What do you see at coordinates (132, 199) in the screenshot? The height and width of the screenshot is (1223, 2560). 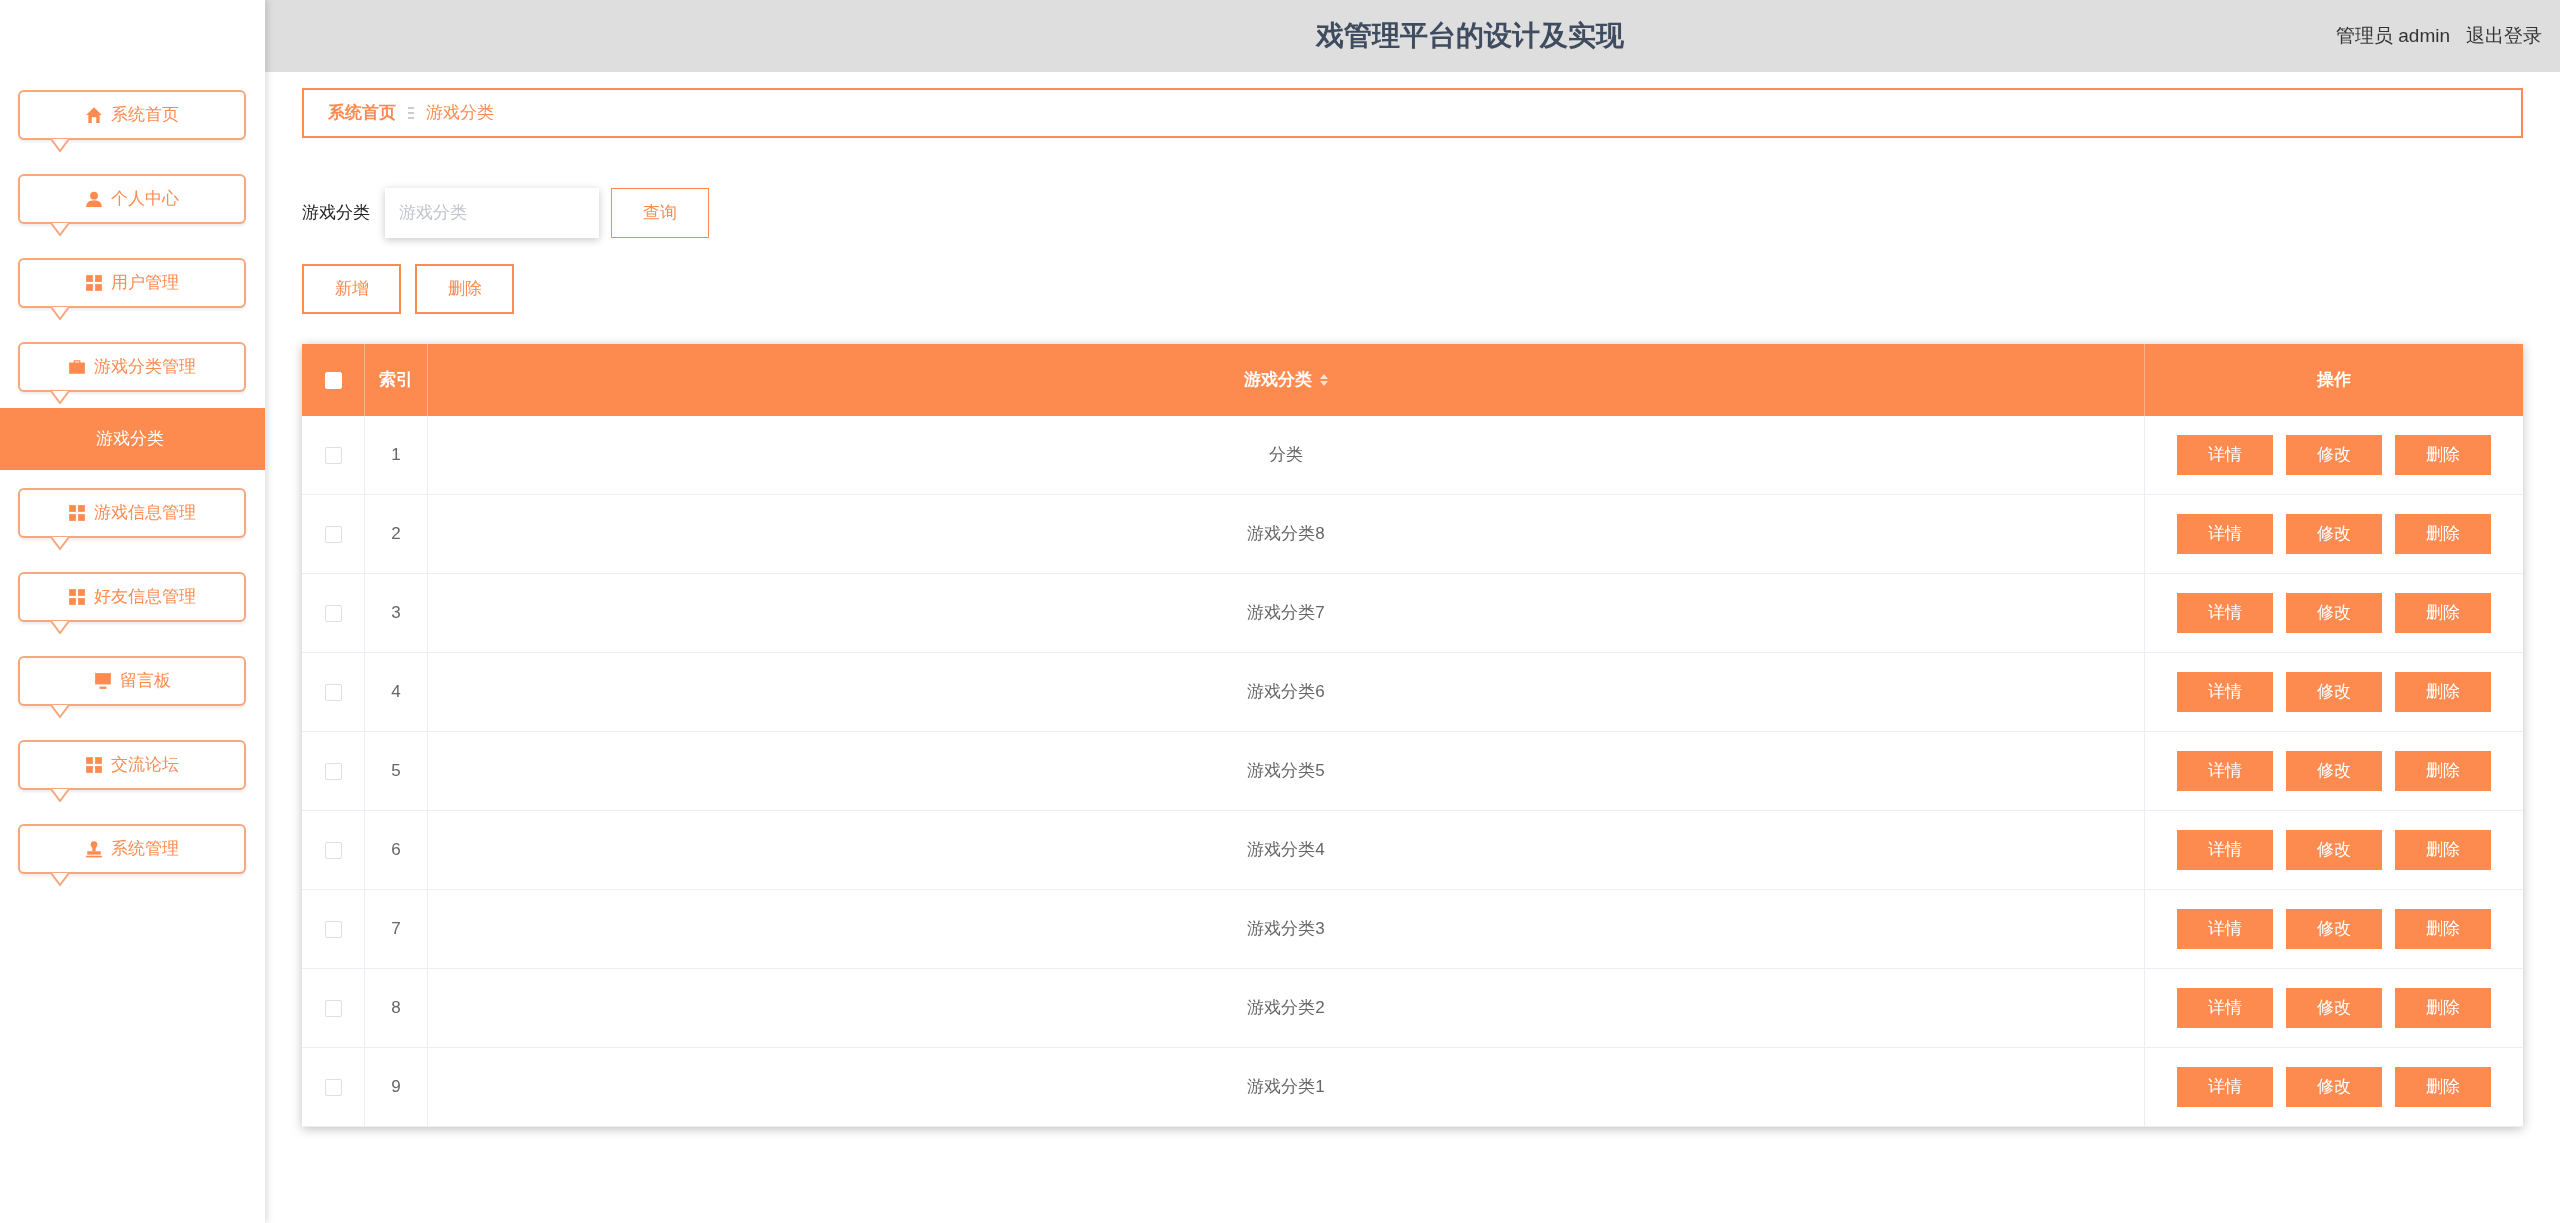 I see `sidebar-item: 个人中心` at bounding box center [132, 199].